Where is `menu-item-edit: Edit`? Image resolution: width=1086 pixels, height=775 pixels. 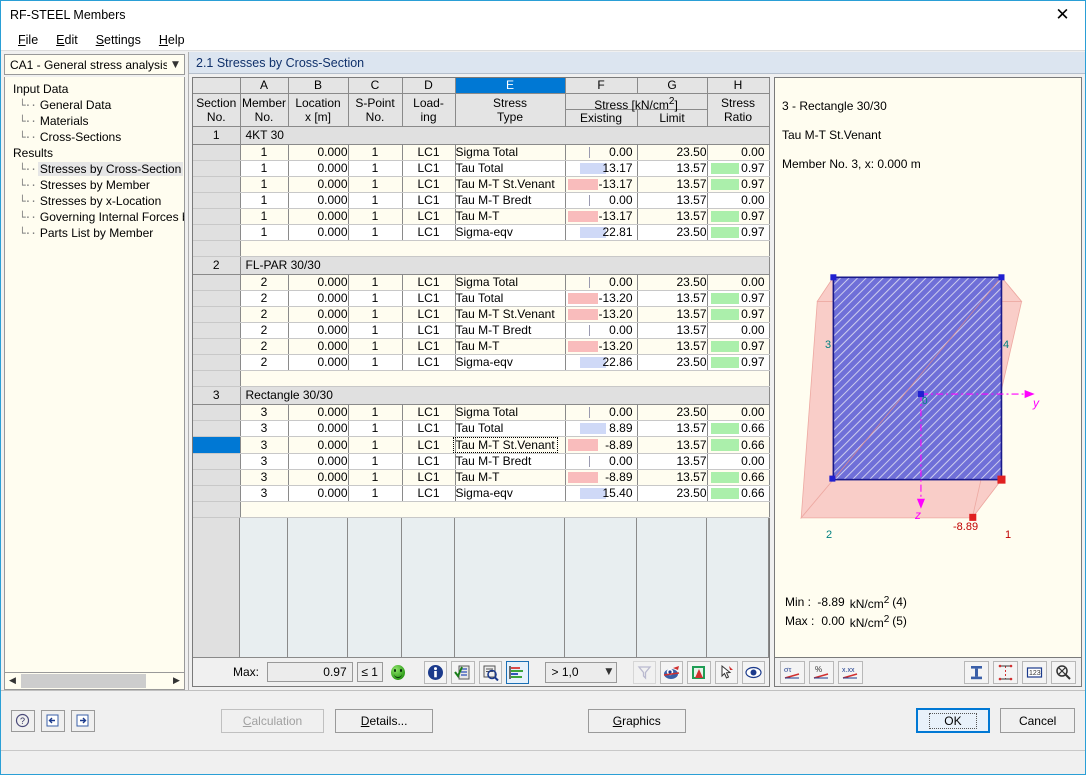 menu-item-edit: Edit is located at coordinates (67, 40).